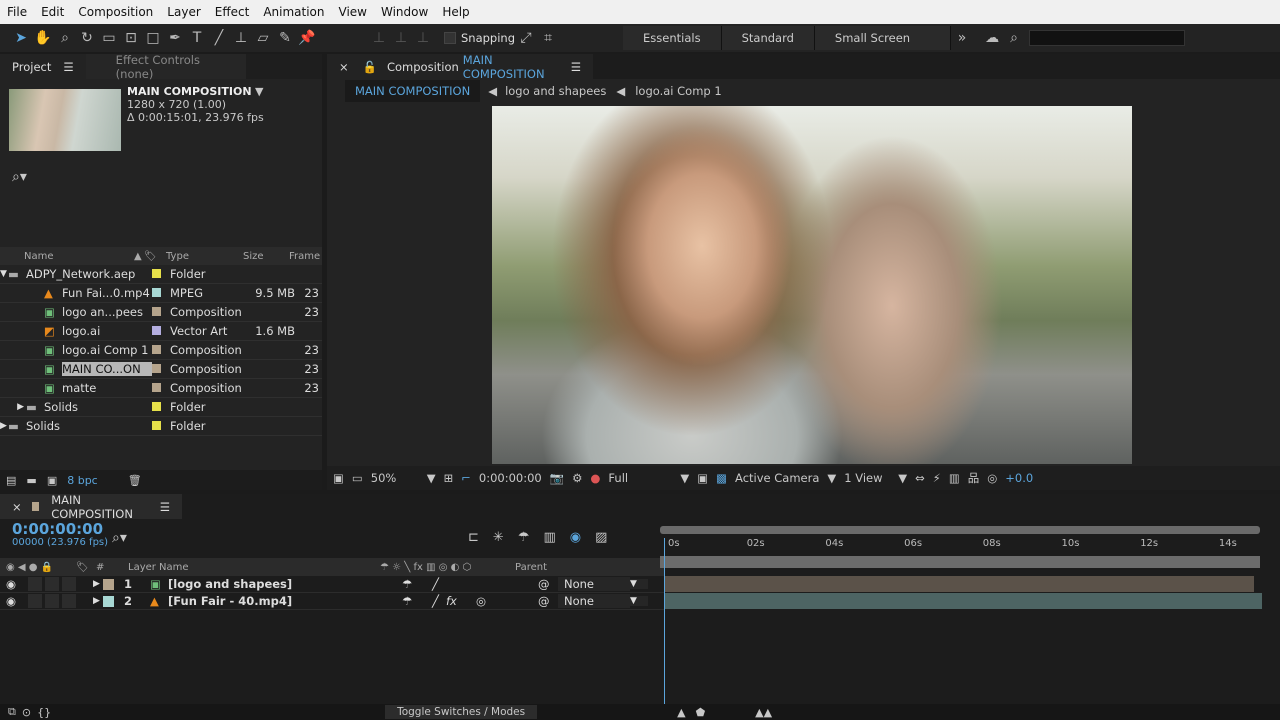 This screenshot has width=1280, height=720. What do you see at coordinates (183, 12) in the screenshot?
I see `menu-layer: Layer` at bounding box center [183, 12].